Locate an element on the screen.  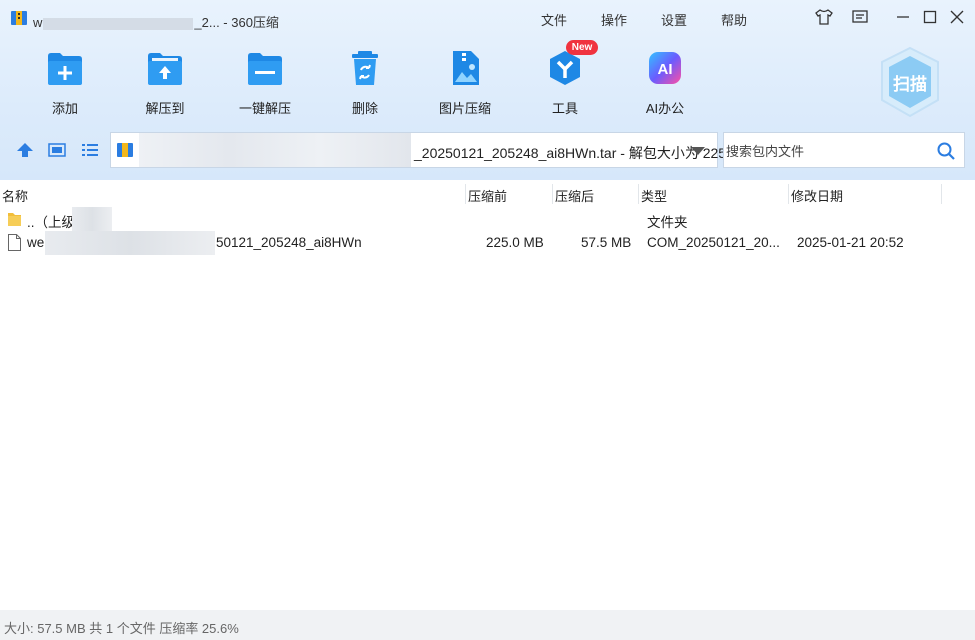
close-button is located at coordinates (957, 17).